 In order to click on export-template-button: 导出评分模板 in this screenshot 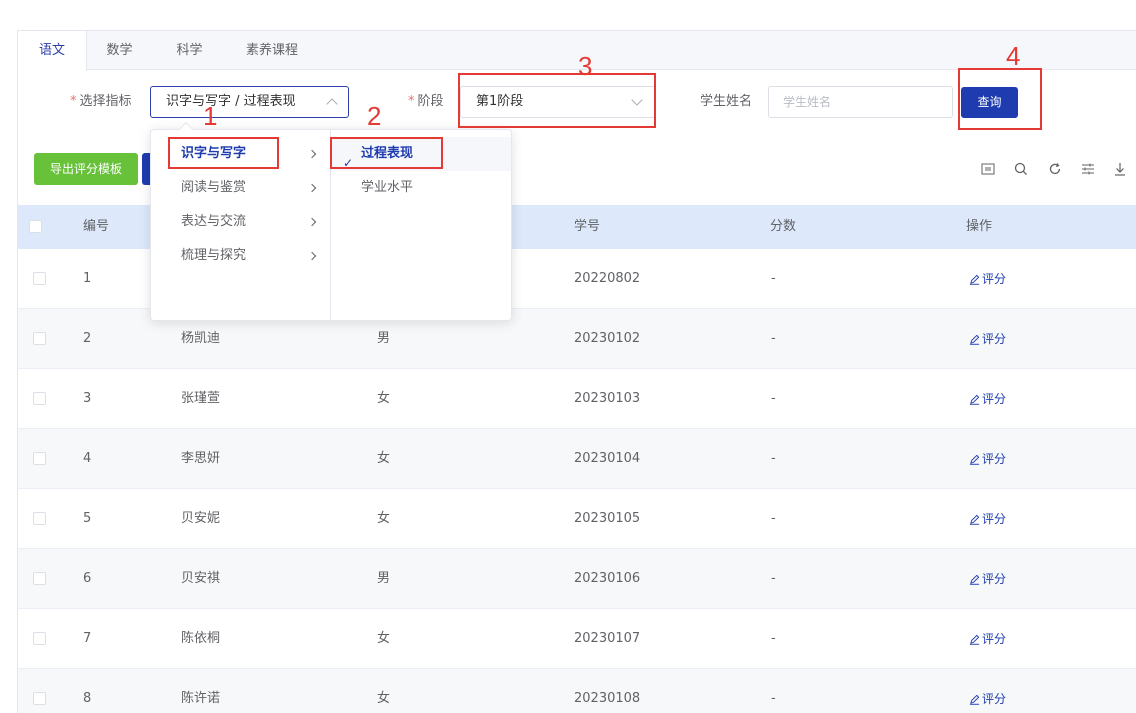, I will do `click(86, 169)`.